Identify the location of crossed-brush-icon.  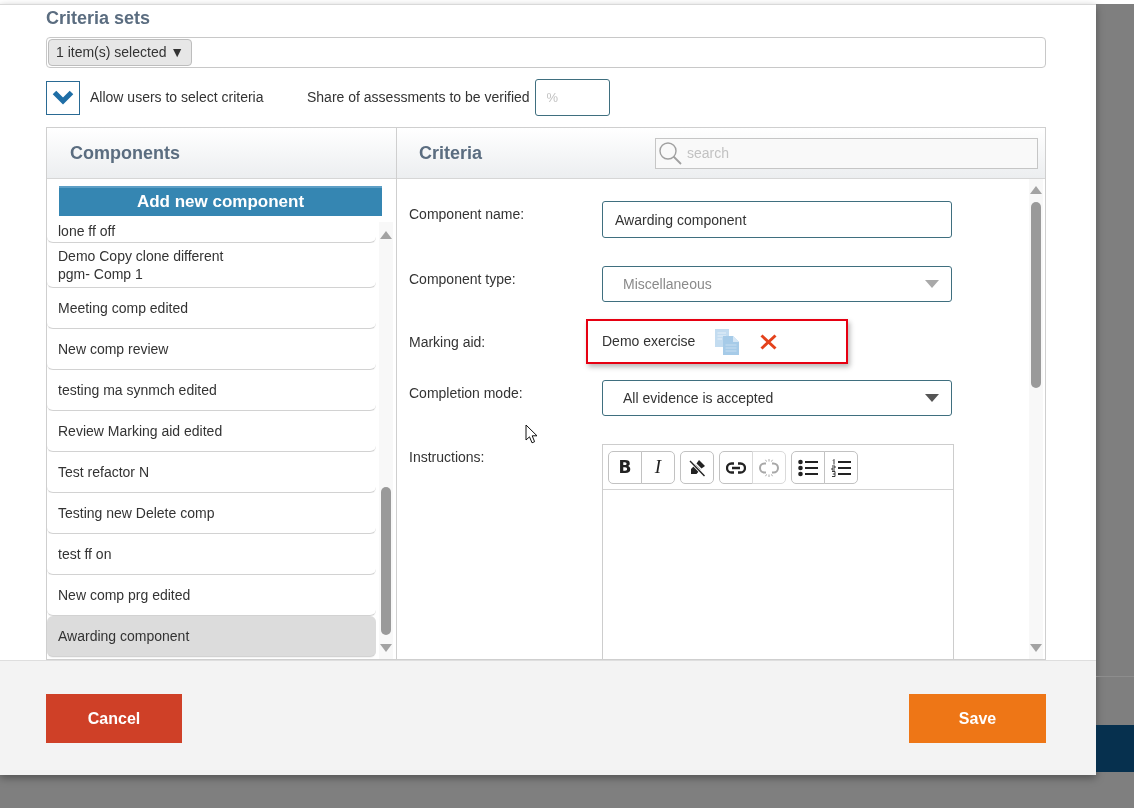
(697, 467).